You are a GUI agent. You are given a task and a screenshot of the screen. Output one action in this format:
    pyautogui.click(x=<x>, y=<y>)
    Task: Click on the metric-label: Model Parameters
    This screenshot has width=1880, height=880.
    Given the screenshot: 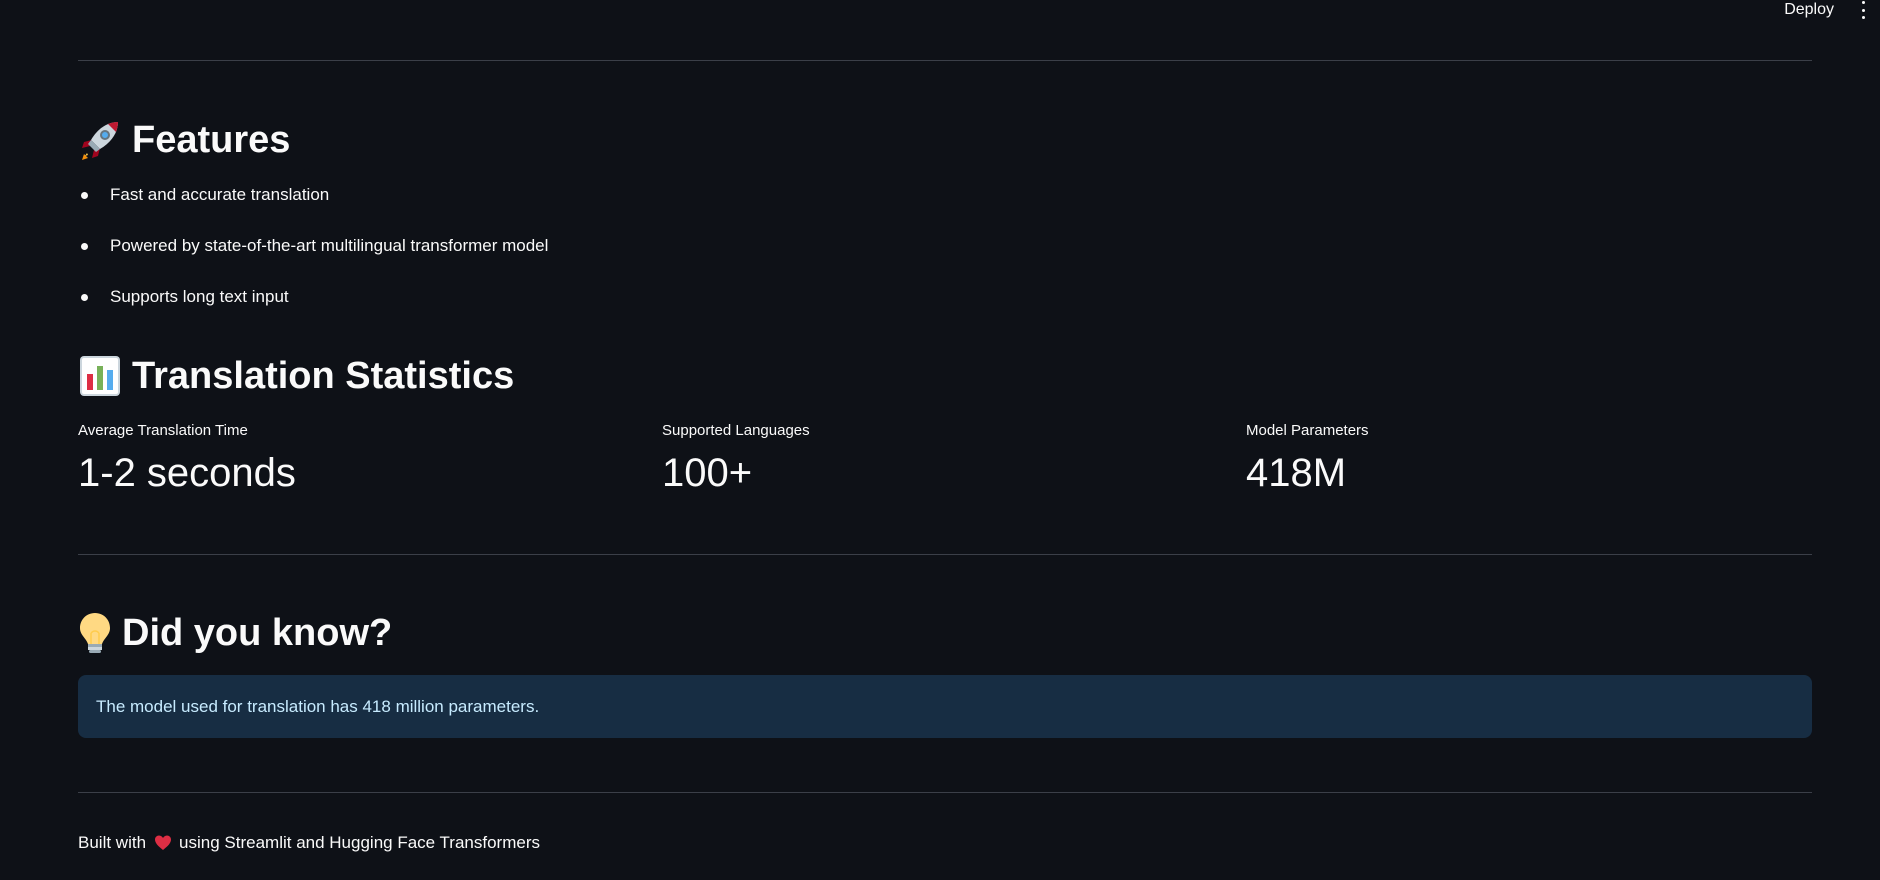 What is the action you would take?
    pyautogui.click(x=1307, y=430)
    